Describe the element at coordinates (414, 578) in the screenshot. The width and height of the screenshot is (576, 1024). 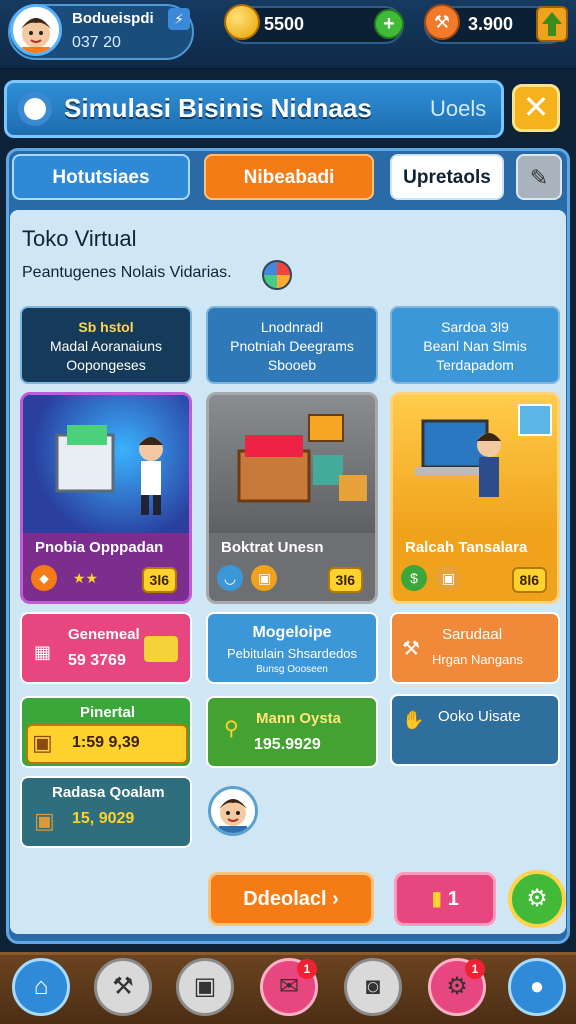
I see `cash-icon: $` at that location.